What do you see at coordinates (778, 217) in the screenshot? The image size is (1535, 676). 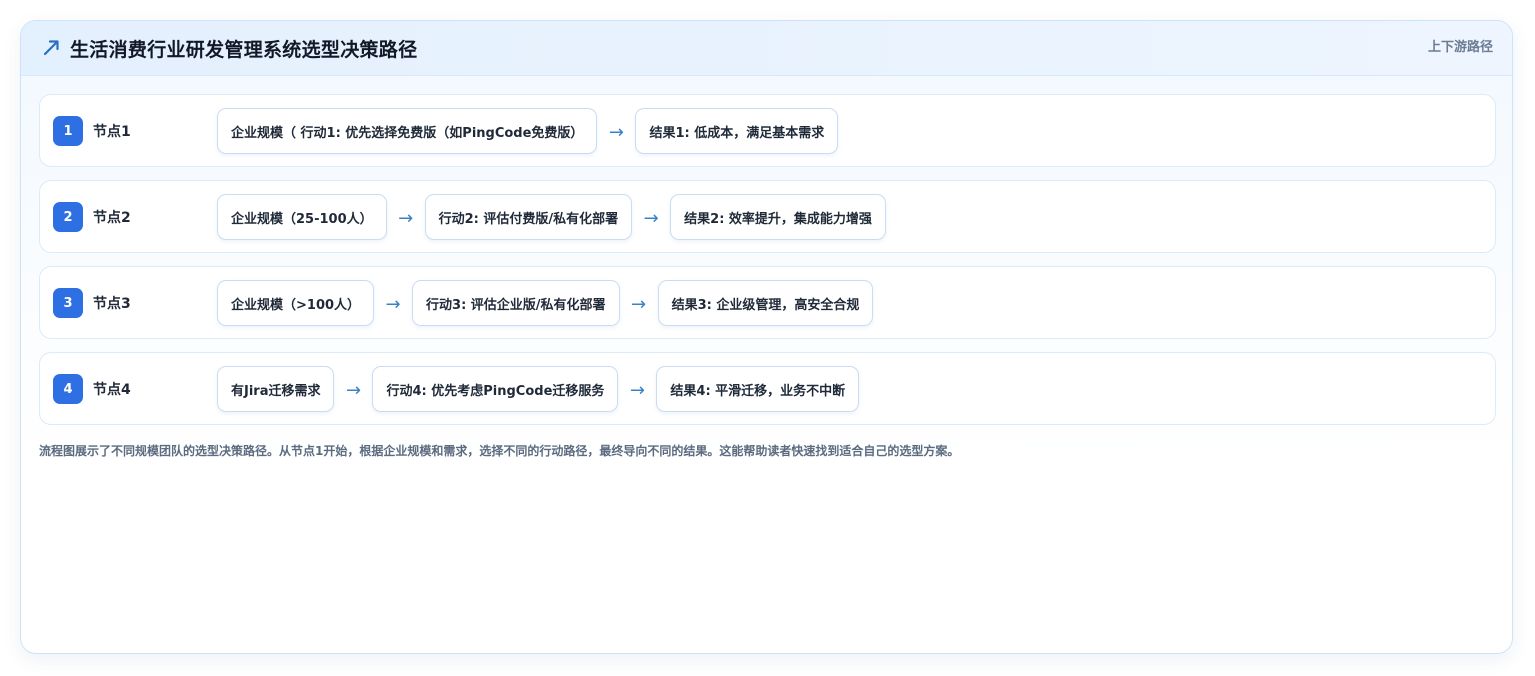 I see `flow-step-box: 结果2: 效率提升，集成能力增强` at bounding box center [778, 217].